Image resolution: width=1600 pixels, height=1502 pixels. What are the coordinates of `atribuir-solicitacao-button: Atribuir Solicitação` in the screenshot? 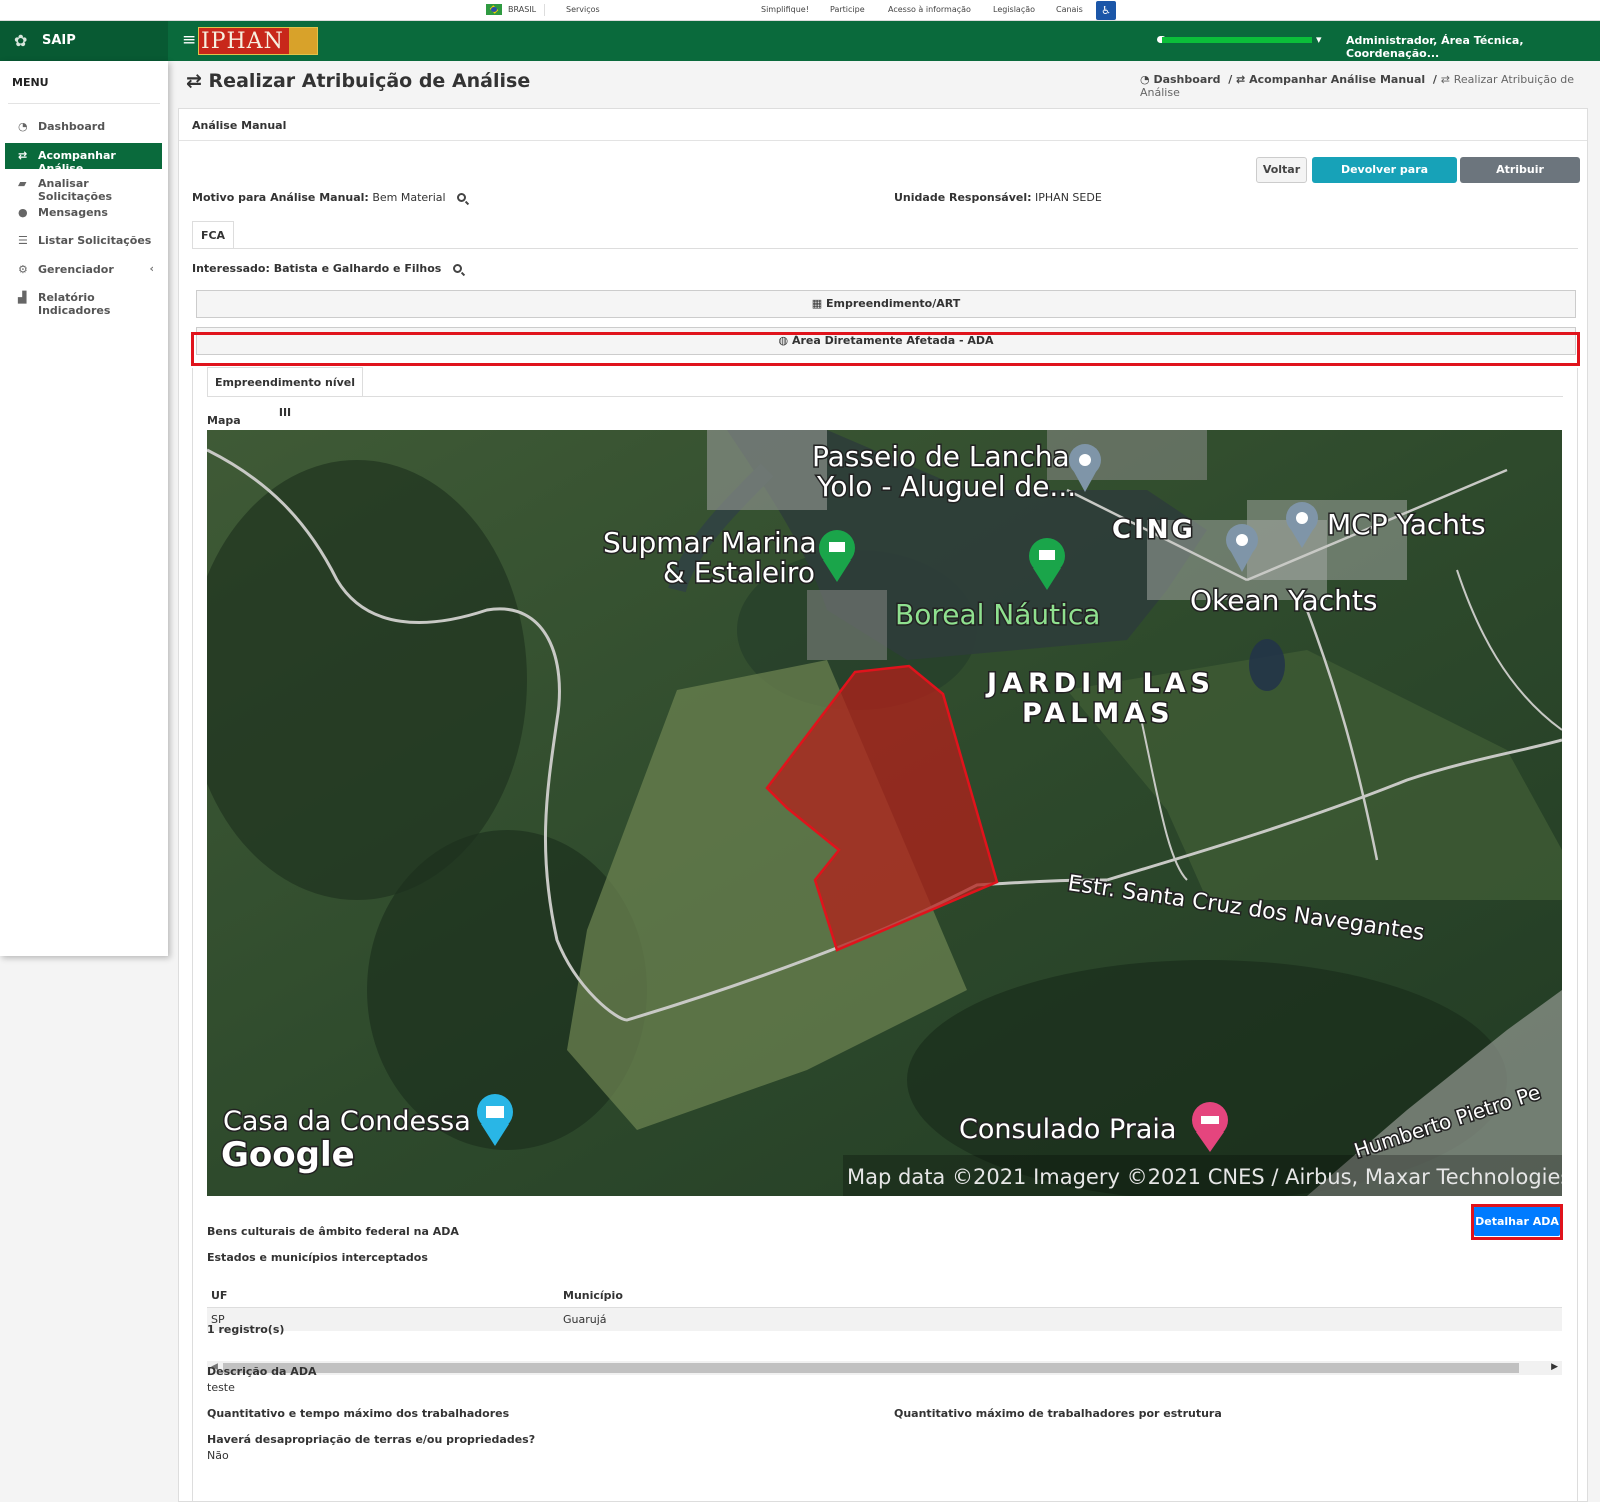 It's located at (1520, 178).